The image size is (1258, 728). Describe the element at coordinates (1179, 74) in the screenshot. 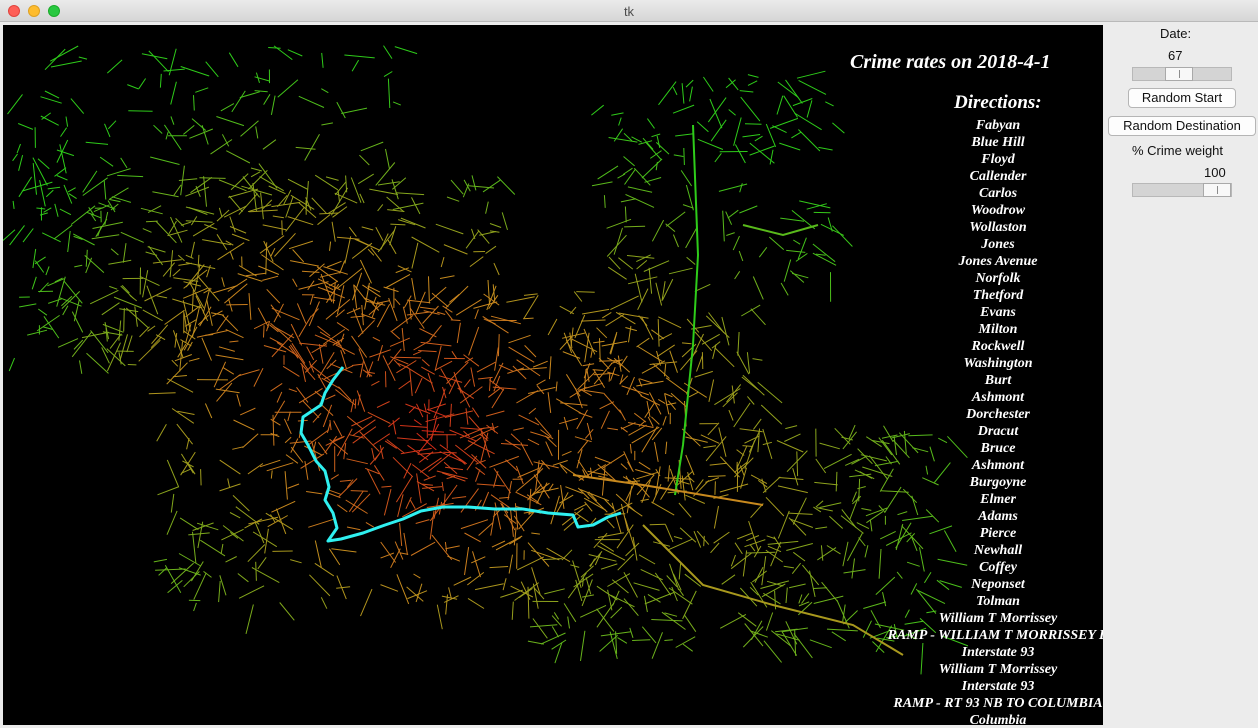

I see `date-slider-handle` at that location.